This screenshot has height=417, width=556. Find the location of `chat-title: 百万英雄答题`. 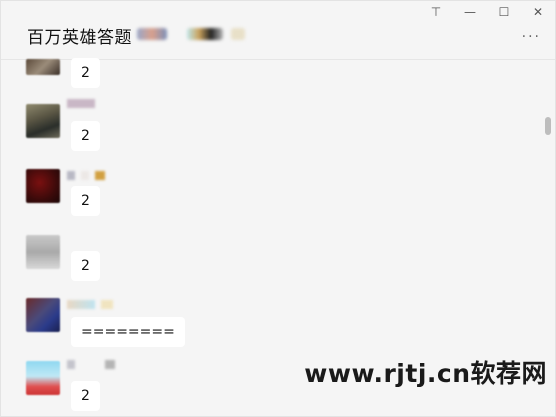

chat-title: 百万英雄答题 is located at coordinates (79, 38).